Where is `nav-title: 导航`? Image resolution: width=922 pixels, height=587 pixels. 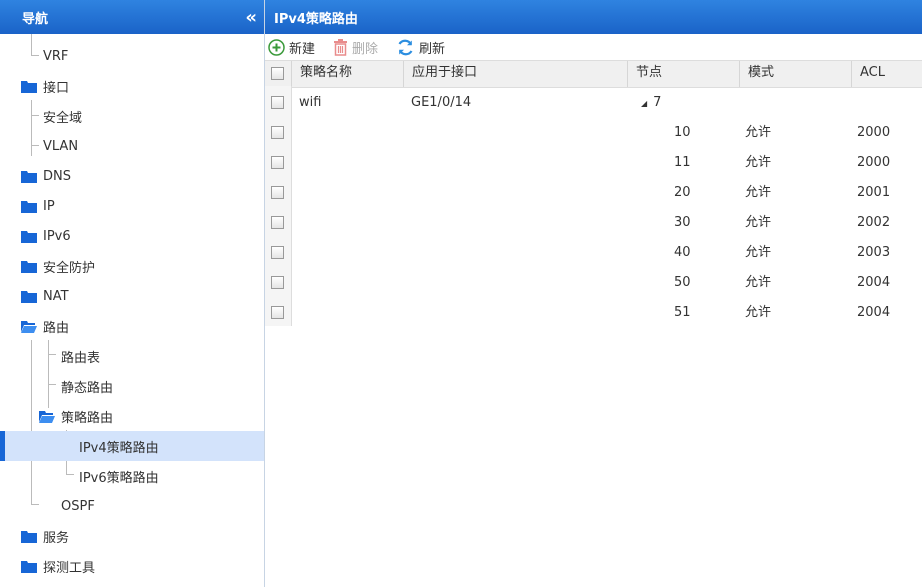 nav-title: 导航 is located at coordinates (35, 19).